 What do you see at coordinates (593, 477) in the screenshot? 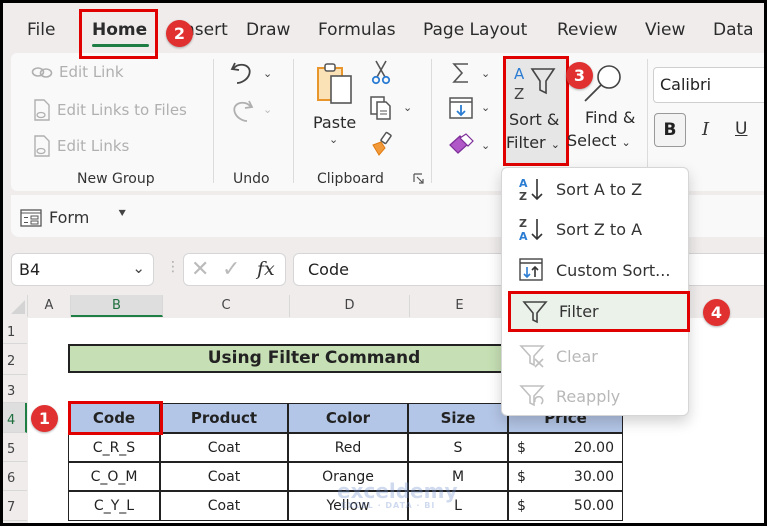
I see `price-value: 30.00` at bounding box center [593, 477].